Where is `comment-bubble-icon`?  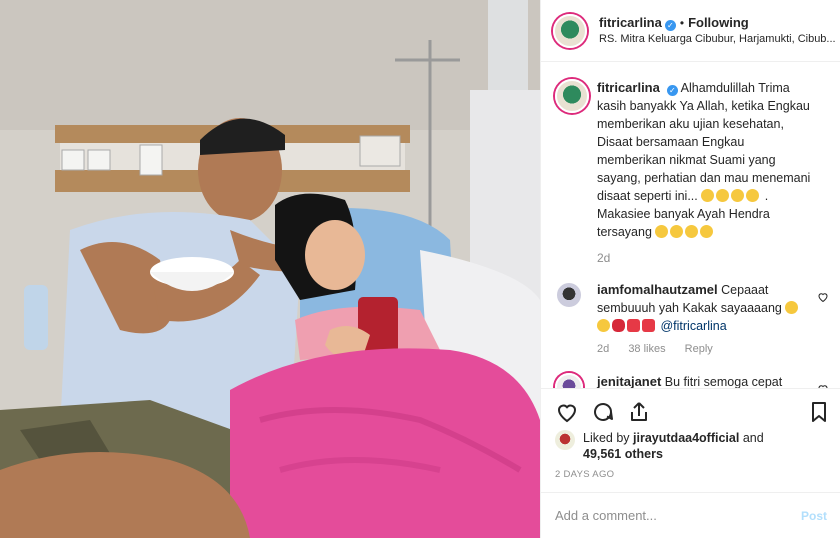 comment-bubble-icon is located at coordinates (603, 412).